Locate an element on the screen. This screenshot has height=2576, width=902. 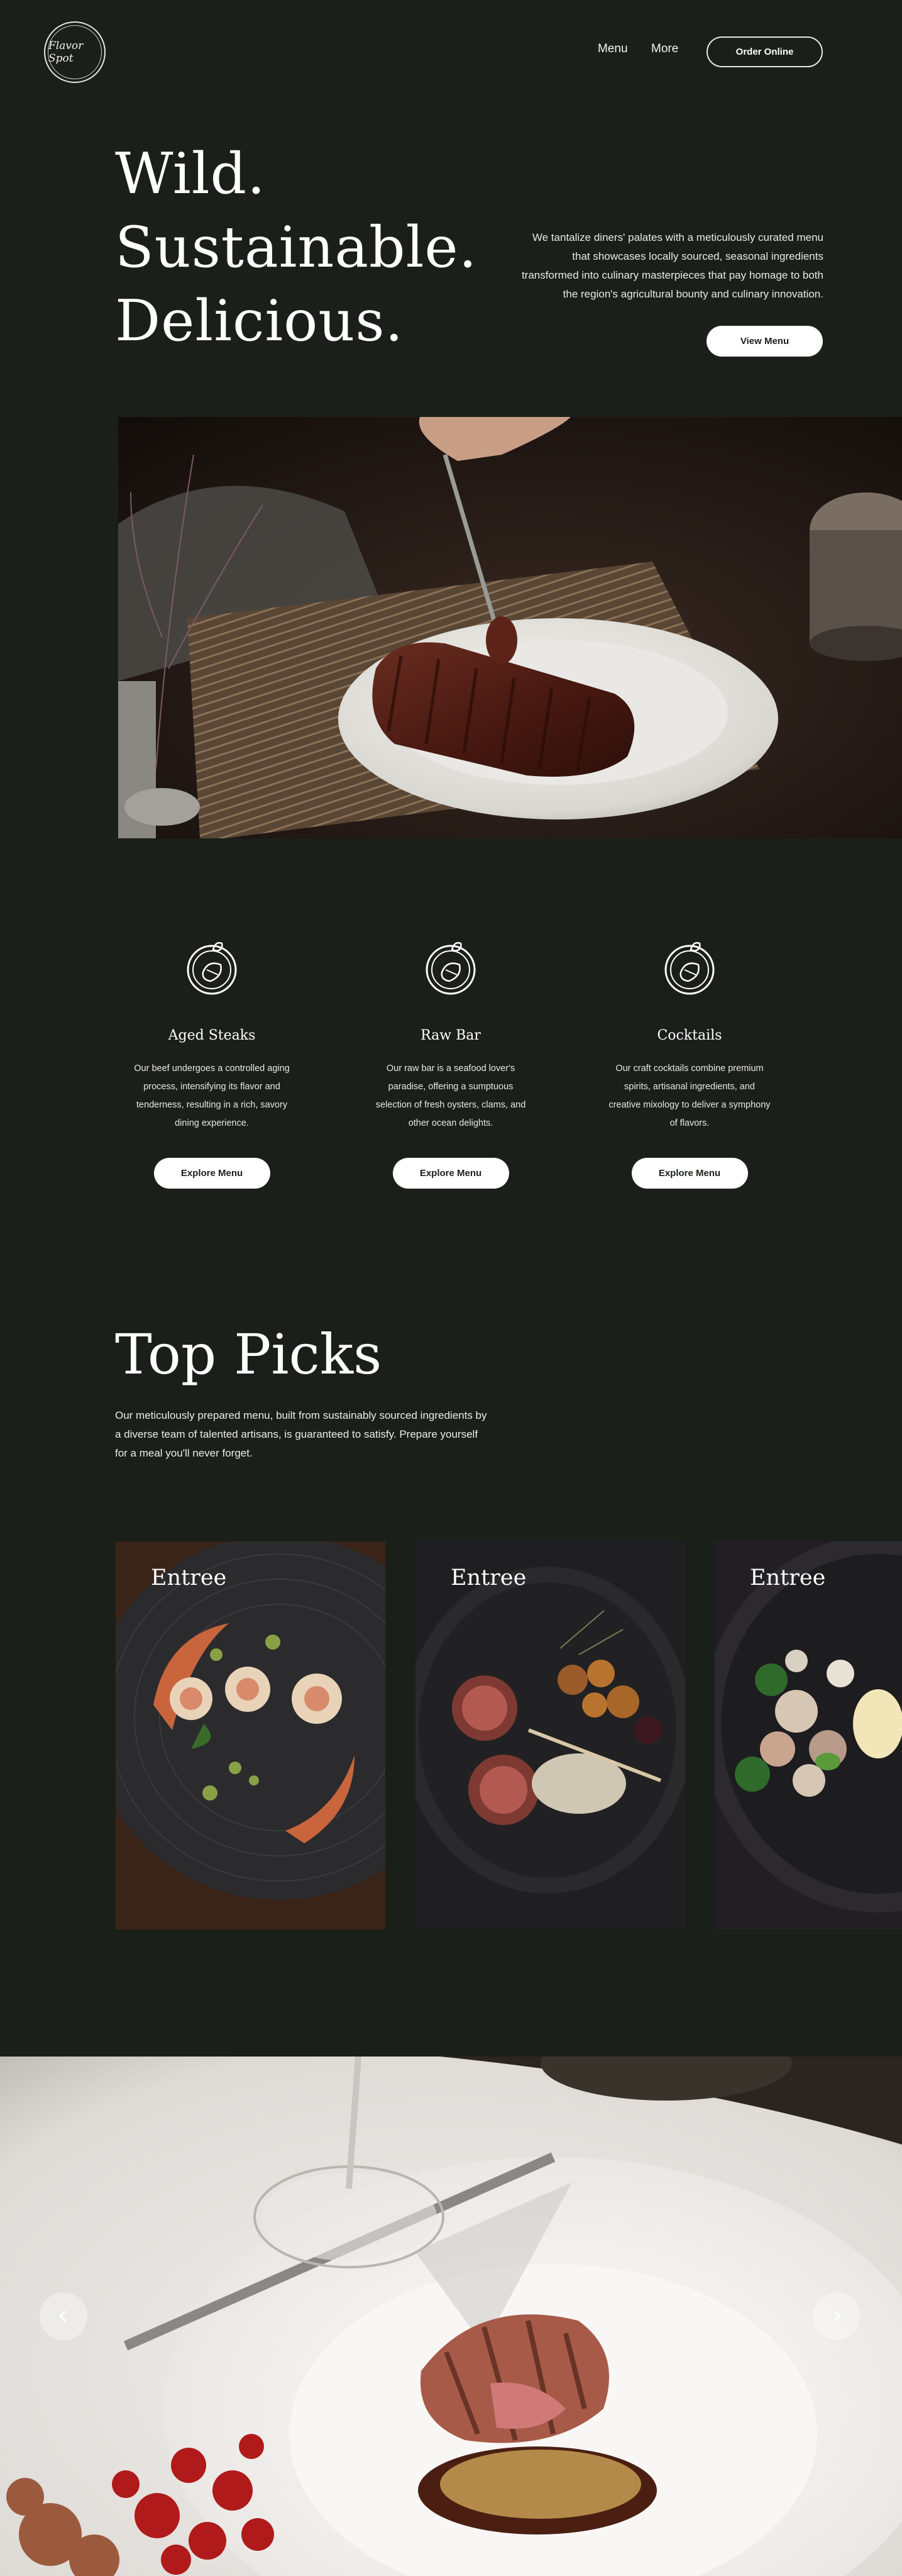
top-picks-title: Top Picks is located at coordinates (248, 1354).